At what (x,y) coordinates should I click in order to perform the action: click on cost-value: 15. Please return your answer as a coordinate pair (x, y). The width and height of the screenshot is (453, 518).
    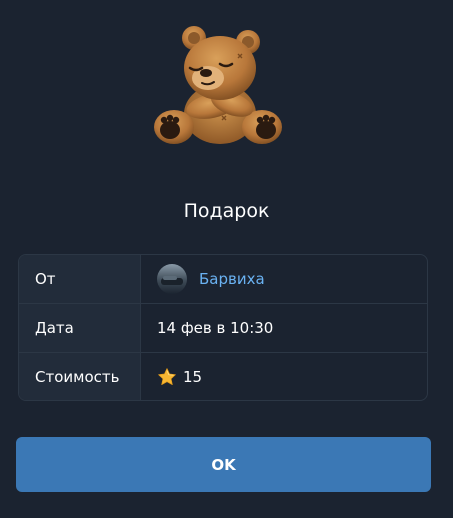
    Looking at the image, I should click on (193, 376).